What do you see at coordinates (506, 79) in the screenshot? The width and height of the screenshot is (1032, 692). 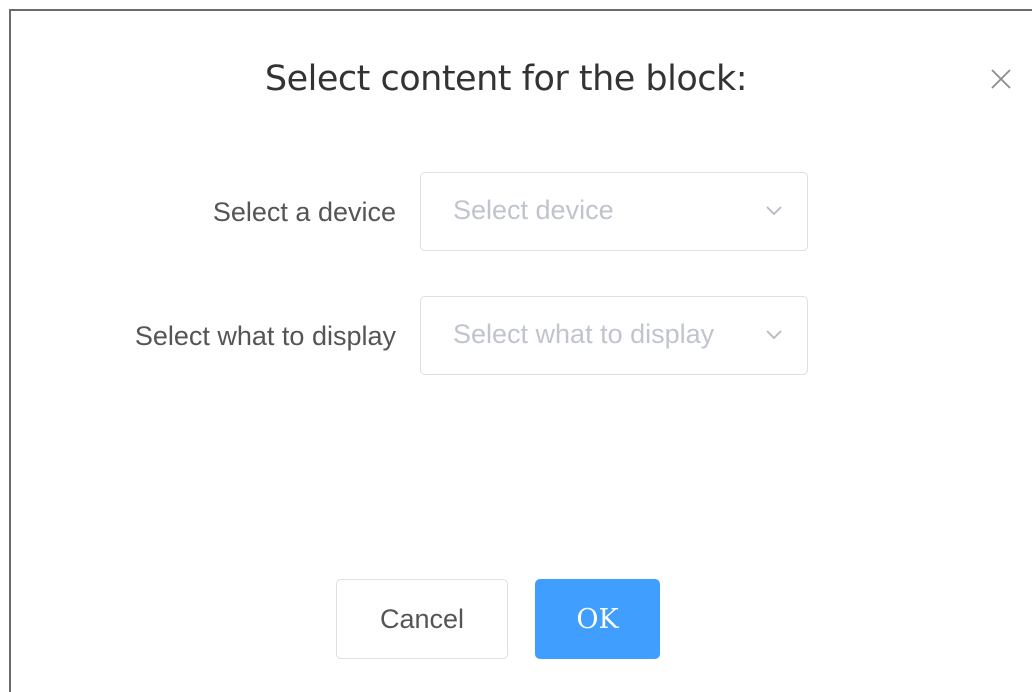 I see `dialog-title: Select content for the block:` at bounding box center [506, 79].